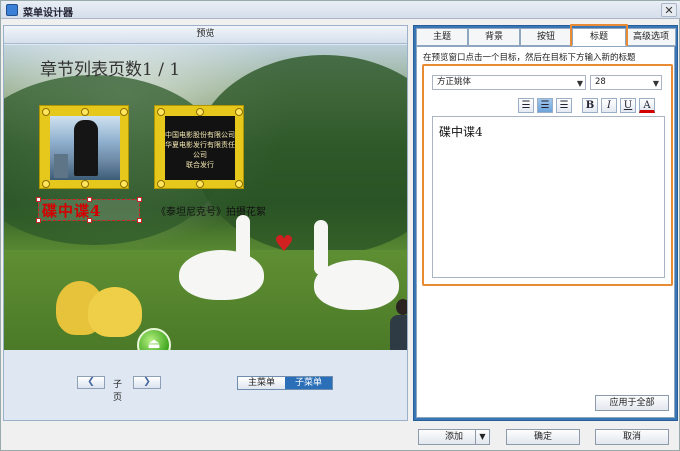 The image size is (680, 451). What do you see at coordinates (284, 244) in the screenshot?
I see `heart-icon: ♥` at bounding box center [284, 244].